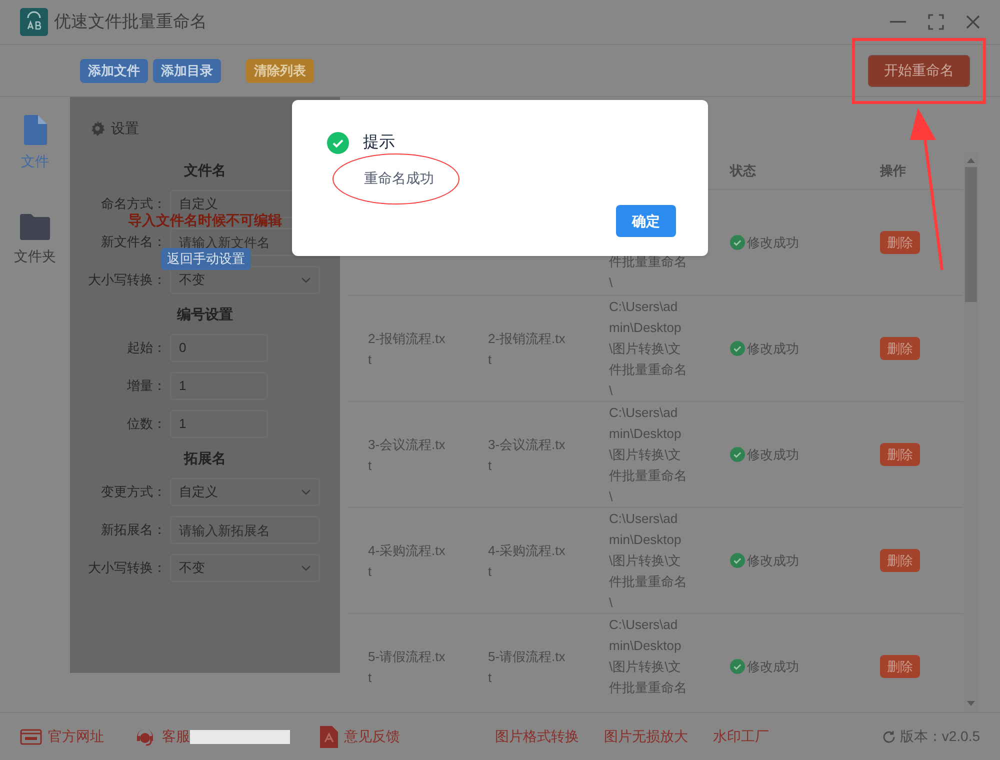 This screenshot has width=1000, height=760. What do you see at coordinates (125, 128) in the screenshot?
I see `settings-title: 设置` at bounding box center [125, 128].